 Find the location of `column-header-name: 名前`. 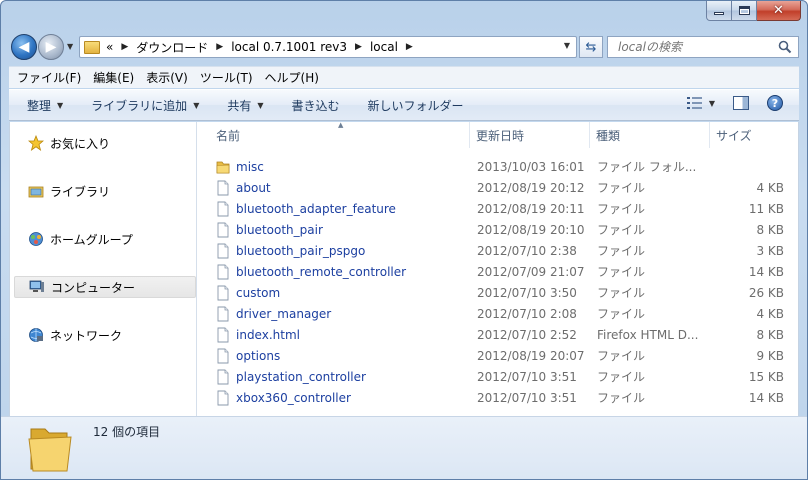

column-header-name: 名前 is located at coordinates (340, 135).